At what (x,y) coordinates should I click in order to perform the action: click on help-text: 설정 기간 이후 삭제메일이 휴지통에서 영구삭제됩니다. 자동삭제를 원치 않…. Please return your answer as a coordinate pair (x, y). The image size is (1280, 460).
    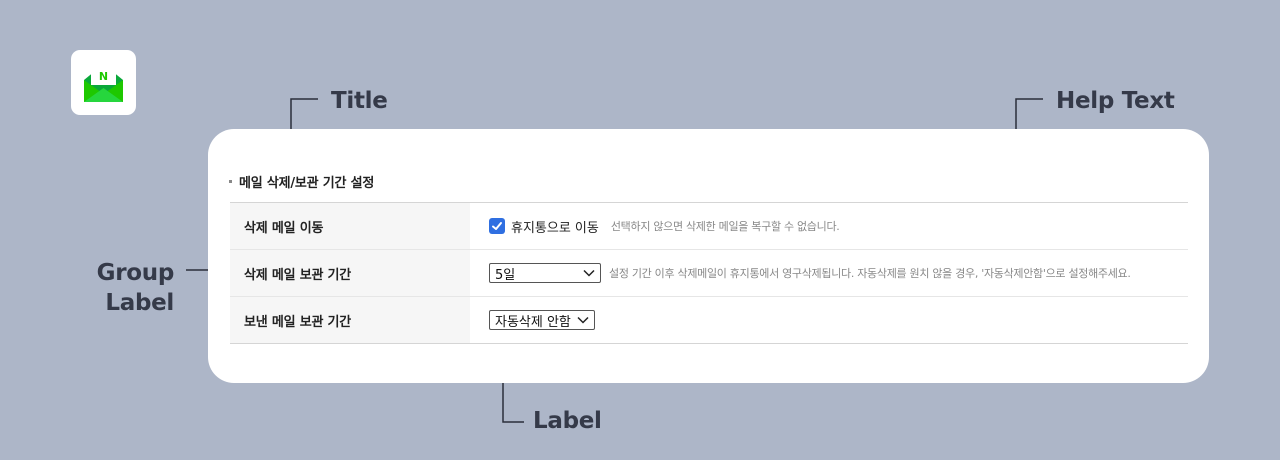
    Looking at the image, I should click on (870, 273).